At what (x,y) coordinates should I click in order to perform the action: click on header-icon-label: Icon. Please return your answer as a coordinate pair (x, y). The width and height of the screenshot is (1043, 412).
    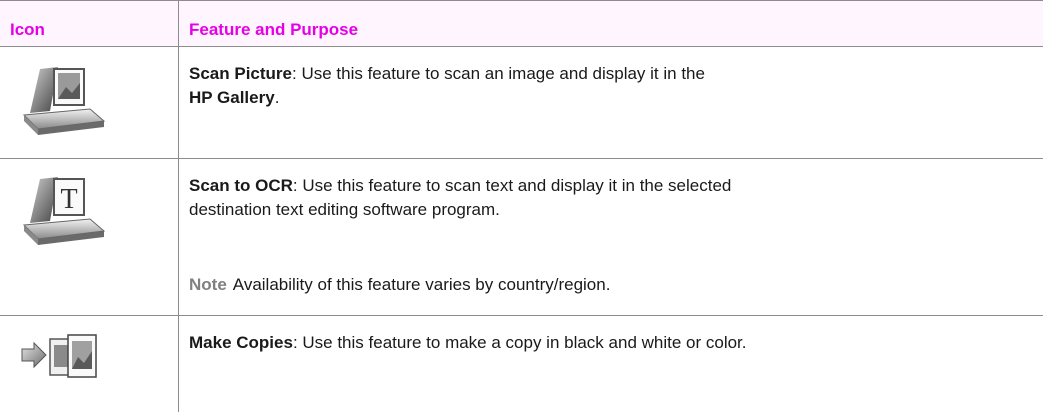
    Looking at the image, I should click on (27, 29).